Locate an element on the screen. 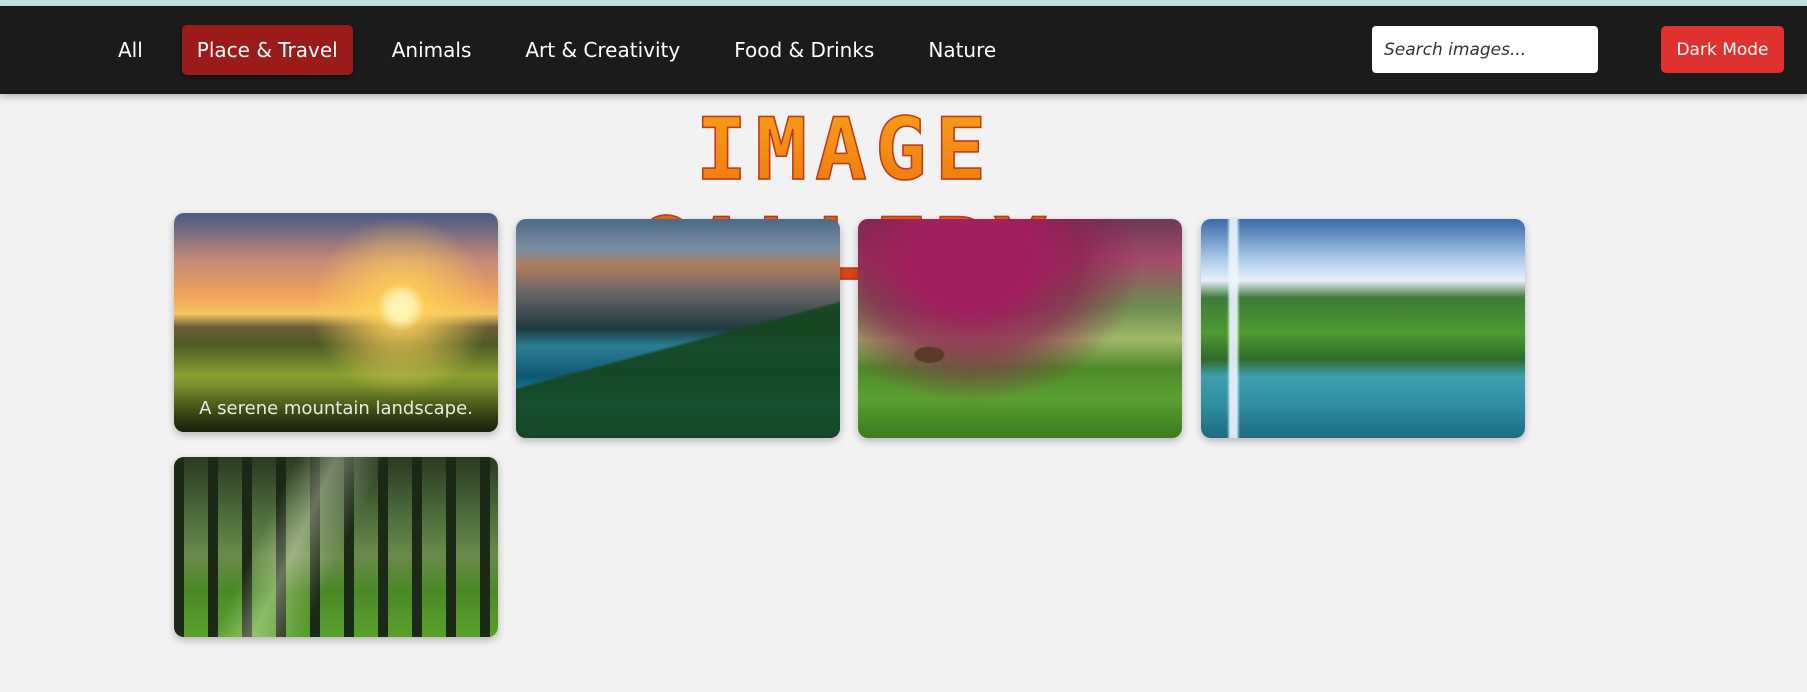  nav-item-nature: Nature is located at coordinates (962, 50).